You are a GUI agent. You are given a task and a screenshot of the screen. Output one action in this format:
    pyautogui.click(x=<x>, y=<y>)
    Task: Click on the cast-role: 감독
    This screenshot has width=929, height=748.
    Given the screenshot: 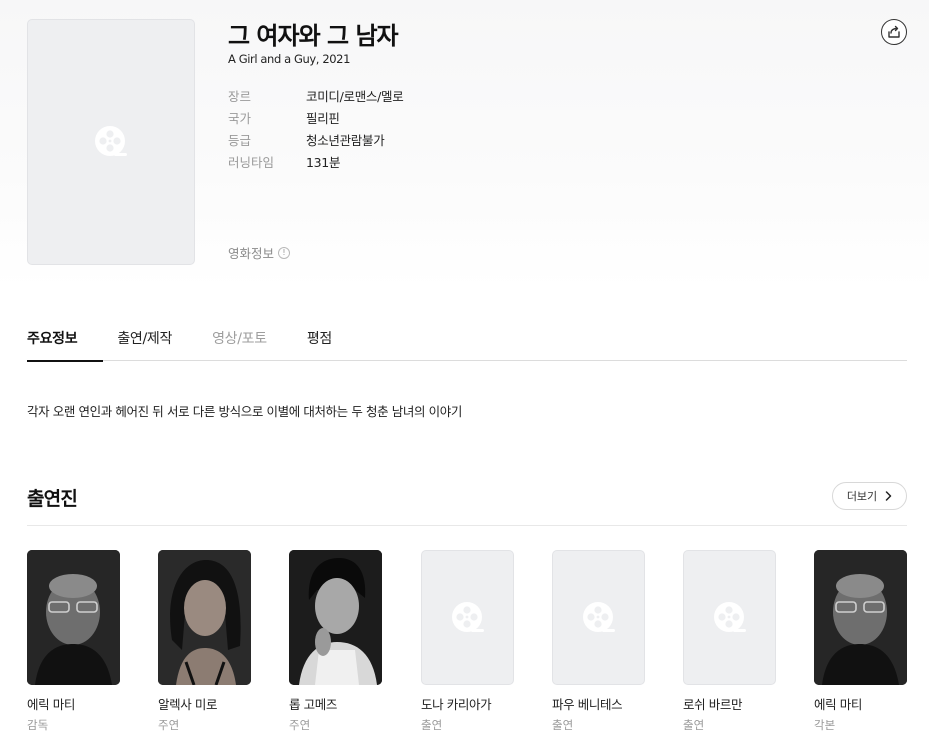 What is the action you would take?
    pyautogui.click(x=38, y=725)
    